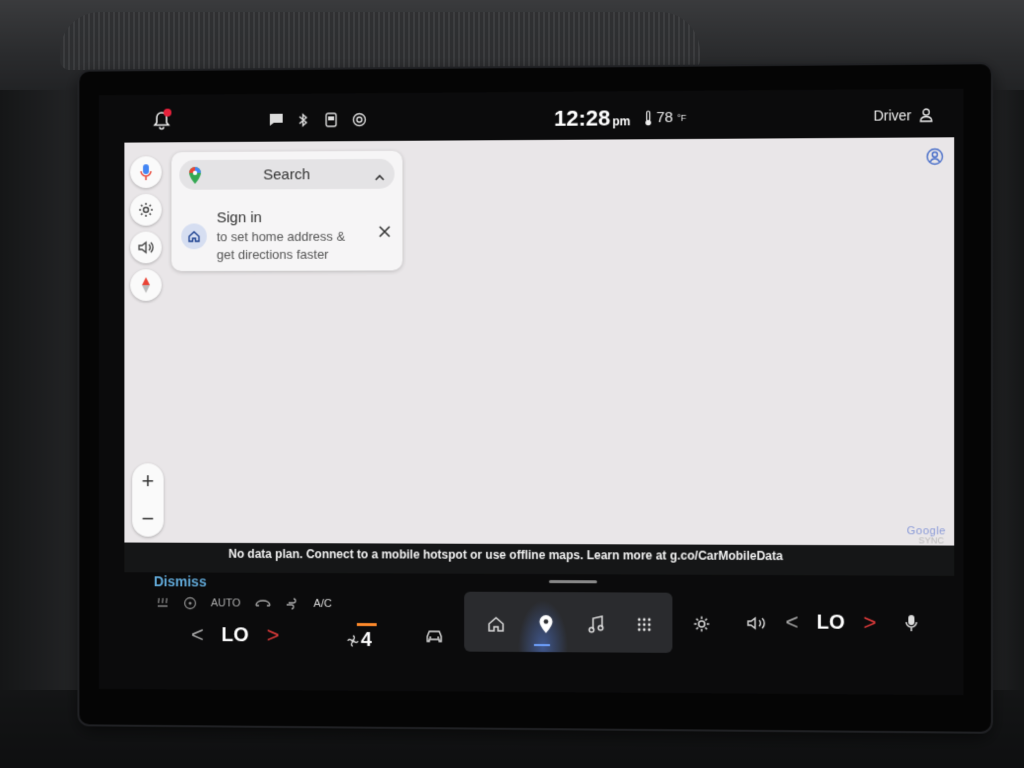 The image size is (1024, 768). I want to click on settings-button, so click(146, 209).